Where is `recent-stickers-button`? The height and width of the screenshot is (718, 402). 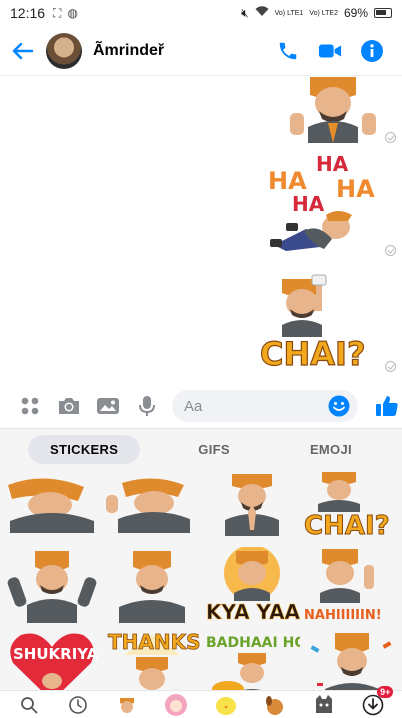
recent-stickers-button is located at coordinates (78, 705).